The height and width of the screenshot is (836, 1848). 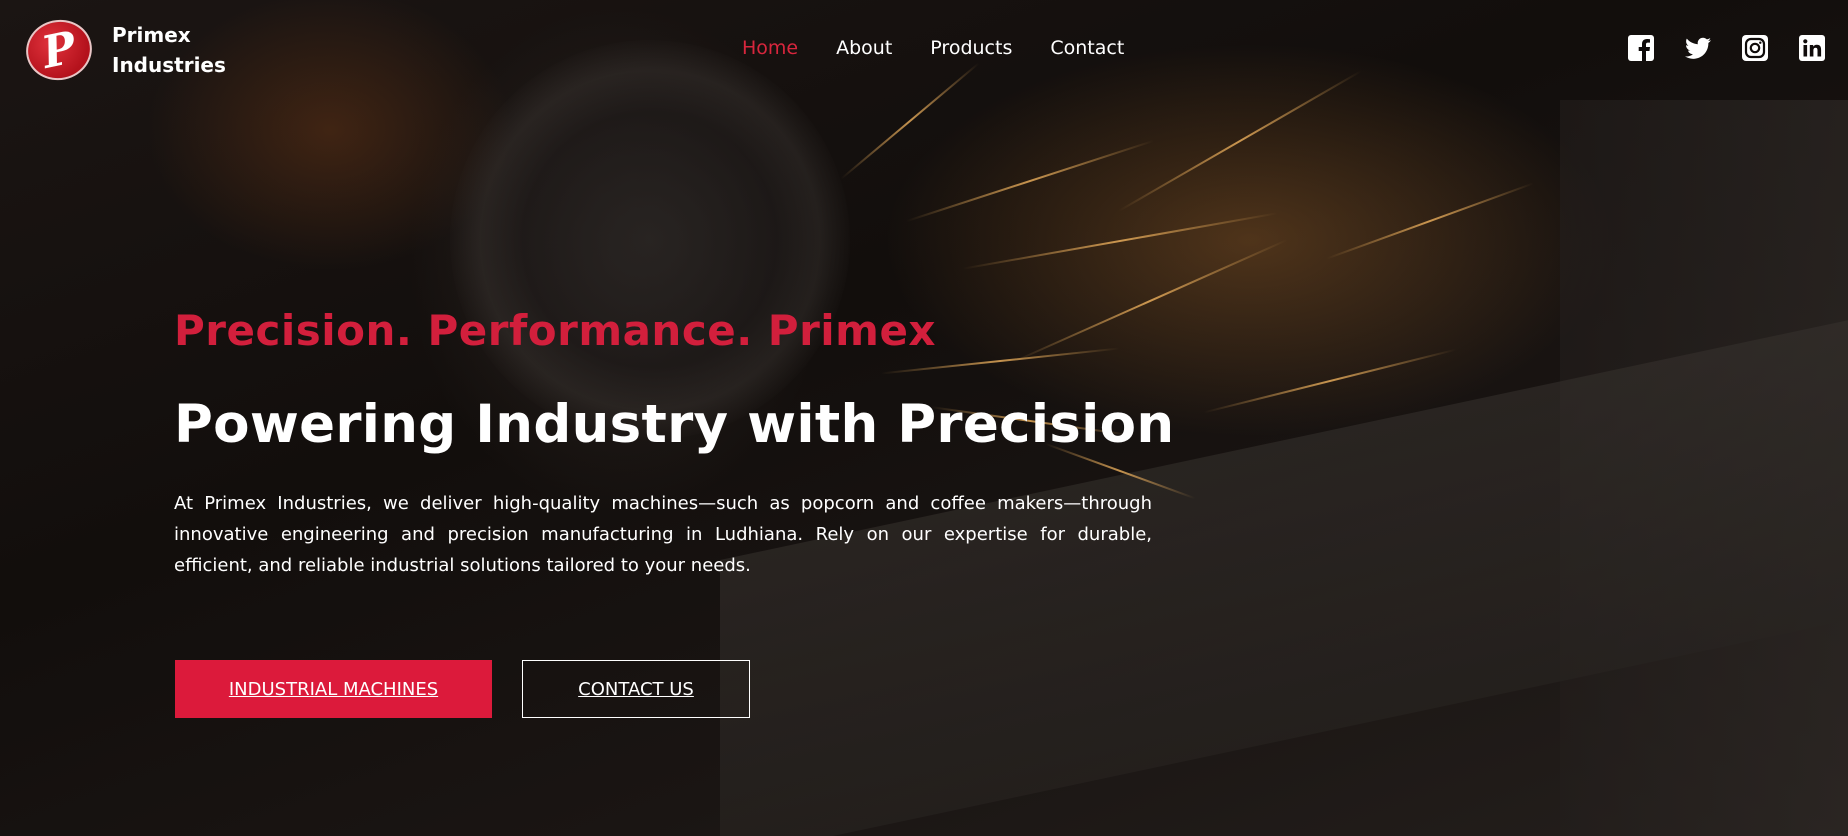 I want to click on brand-name-line1: Primex, so click(x=151, y=35).